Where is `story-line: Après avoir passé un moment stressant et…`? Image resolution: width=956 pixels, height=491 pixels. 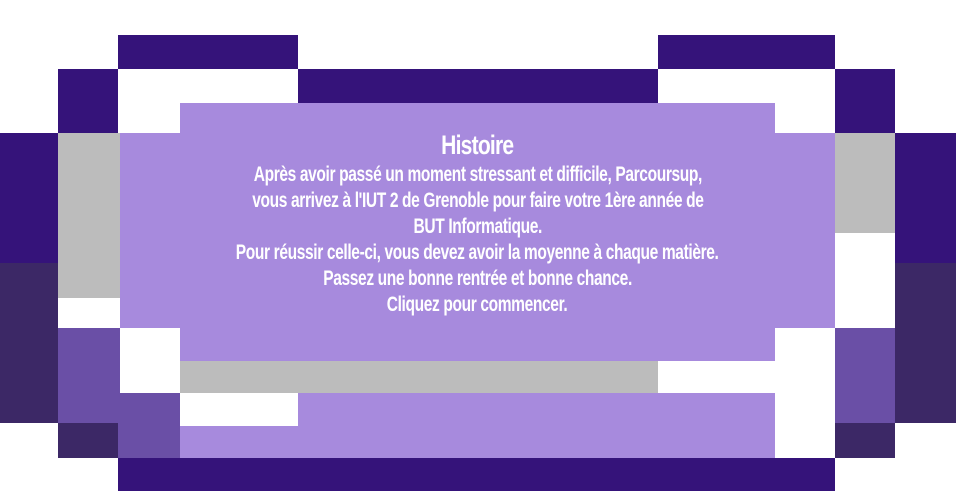
story-line: Après avoir passé un moment stressant et… is located at coordinates (477, 174).